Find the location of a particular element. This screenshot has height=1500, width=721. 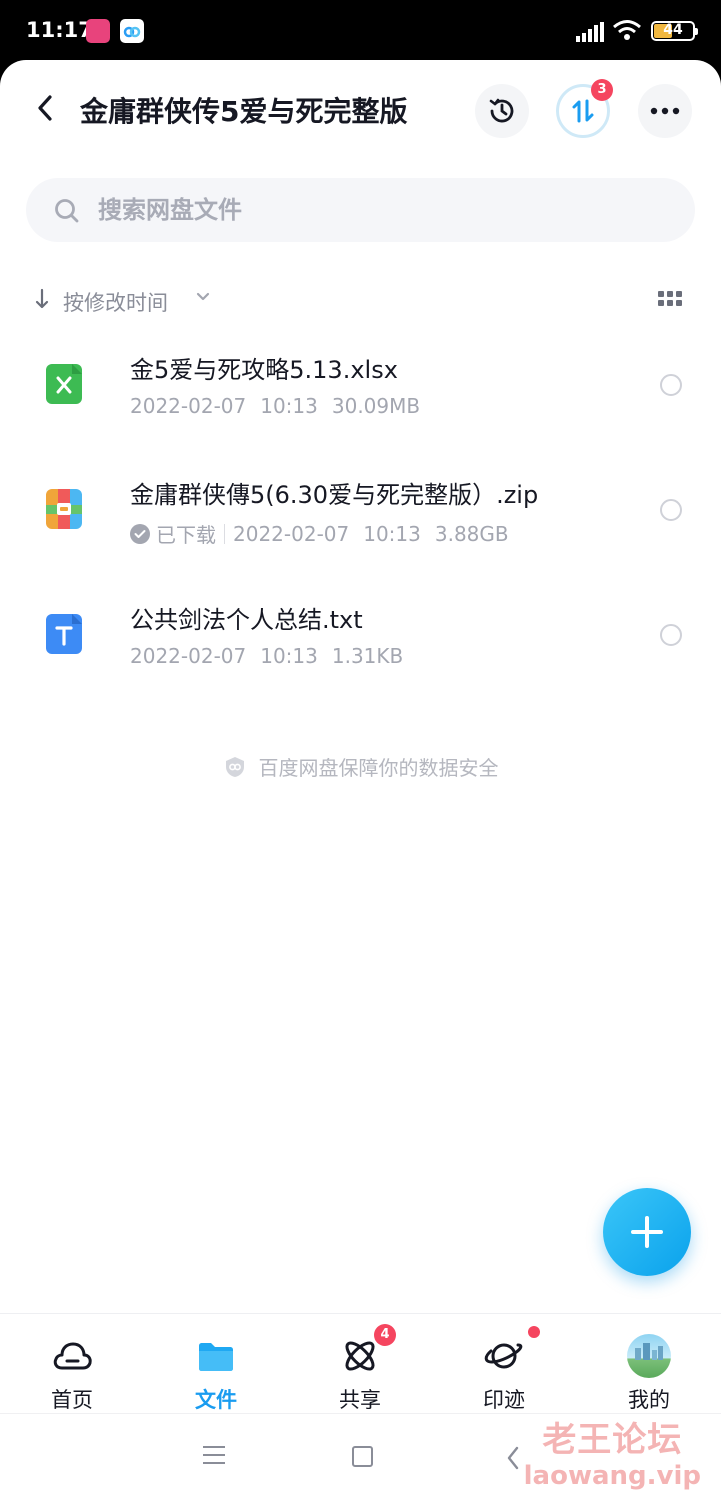

avatar is located at coordinates (649, 1356).